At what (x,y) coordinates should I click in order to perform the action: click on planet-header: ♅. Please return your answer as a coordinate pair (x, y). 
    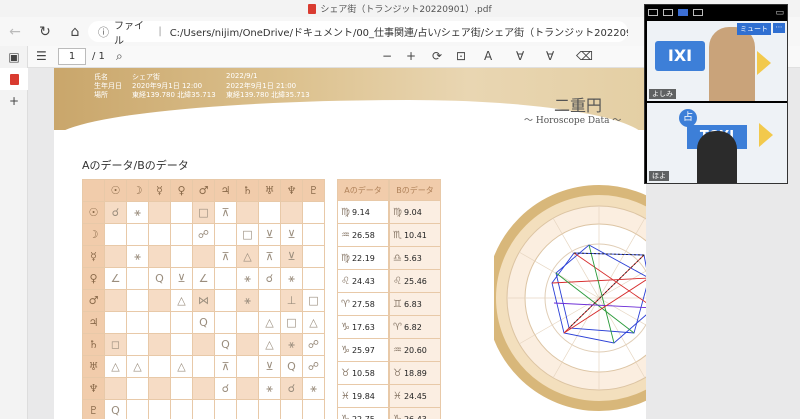
    Looking at the image, I should click on (269, 190).